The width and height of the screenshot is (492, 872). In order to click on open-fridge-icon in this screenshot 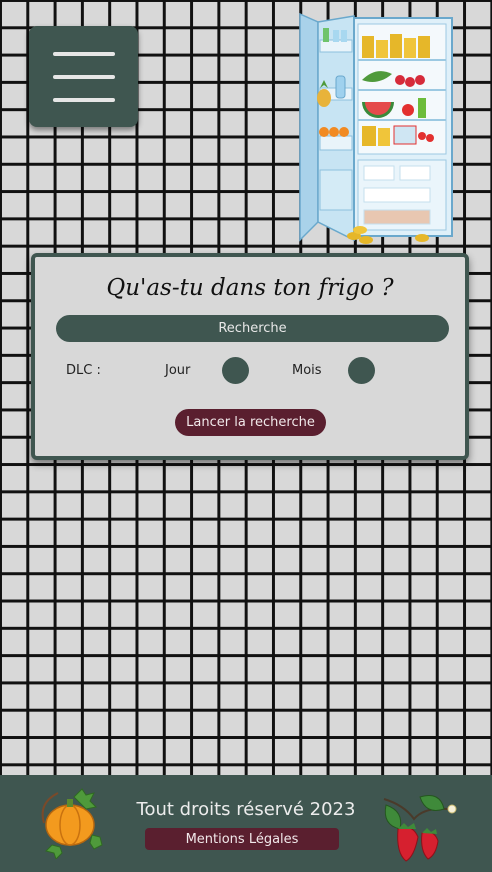, I will do `click(376, 128)`.